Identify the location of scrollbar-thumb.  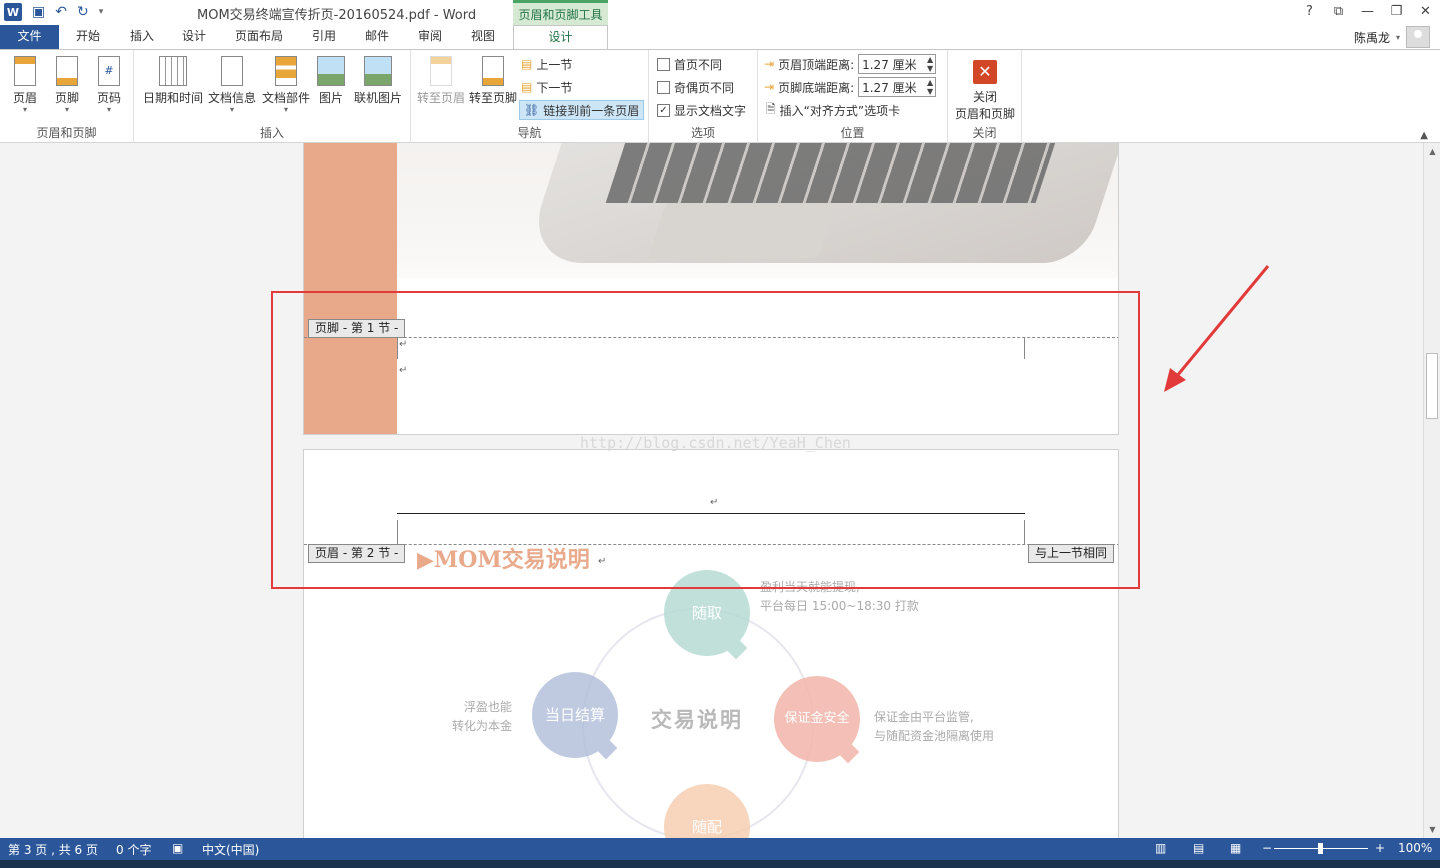
(1432, 386).